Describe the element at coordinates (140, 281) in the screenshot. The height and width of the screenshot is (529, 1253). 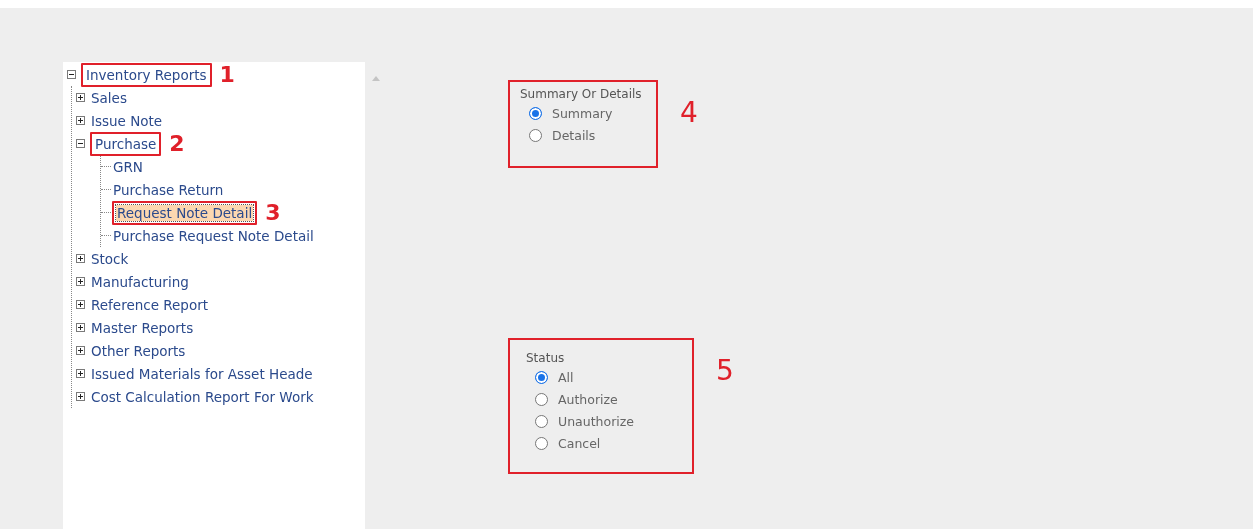
I see `tree-item: Manufacturing` at that location.